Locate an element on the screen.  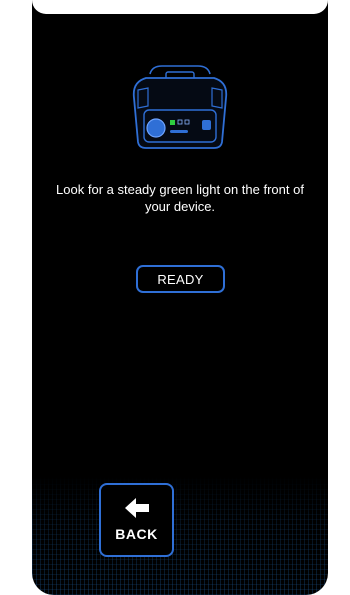
radar-detector-device-icon is located at coordinates (180, 107).